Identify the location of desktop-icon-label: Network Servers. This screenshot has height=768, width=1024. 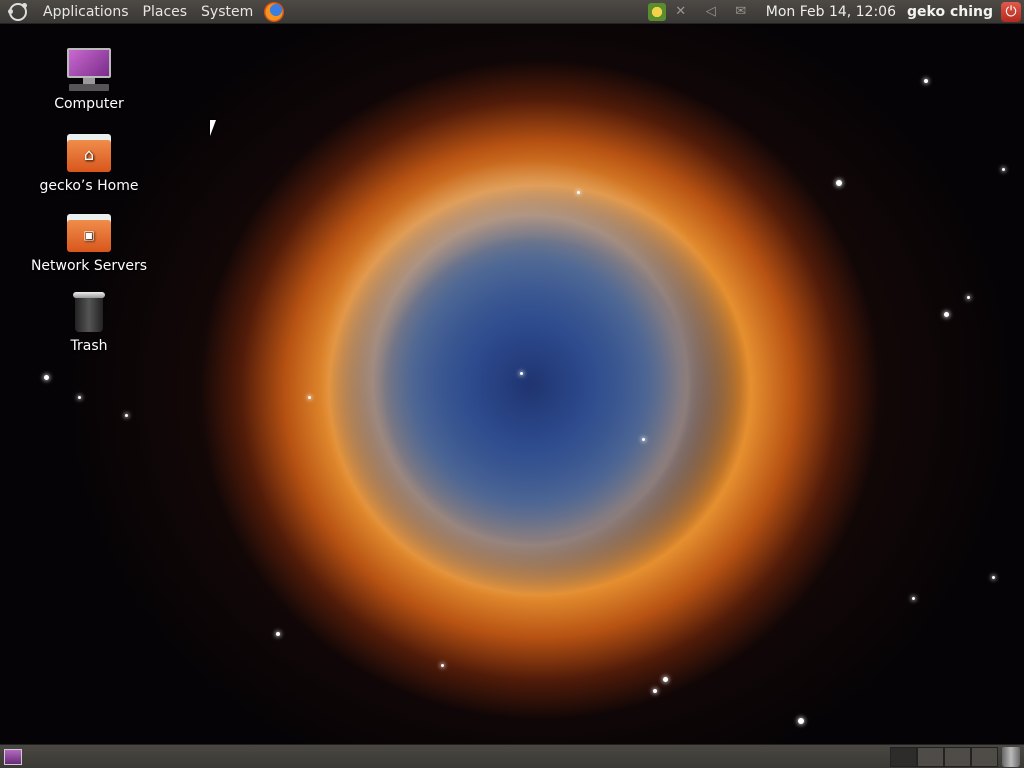
(89, 266).